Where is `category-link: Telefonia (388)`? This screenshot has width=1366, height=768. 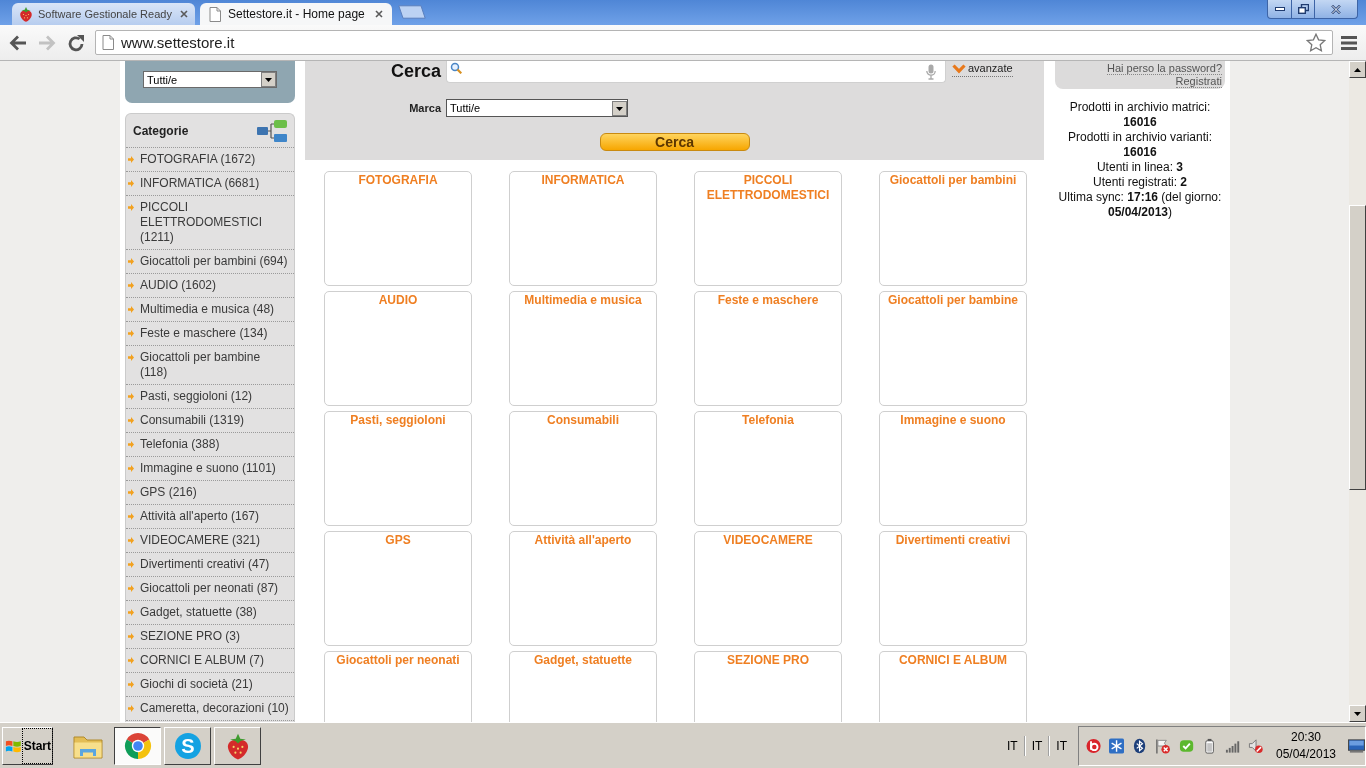 category-link: Telefonia (388) is located at coordinates (210, 445).